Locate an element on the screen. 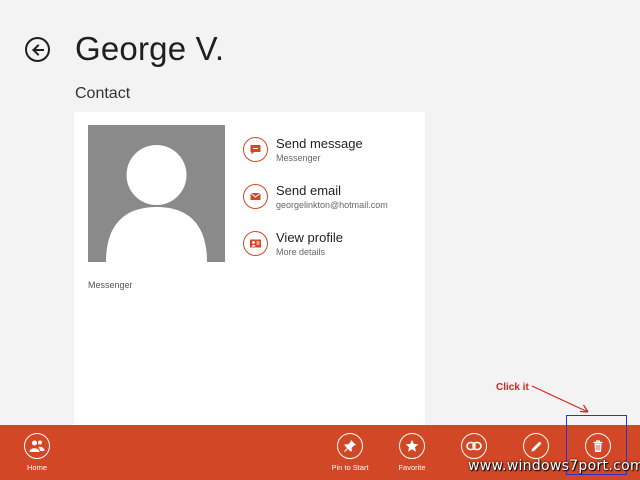  avatar-caption: Messenger is located at coordinates (110, 285).